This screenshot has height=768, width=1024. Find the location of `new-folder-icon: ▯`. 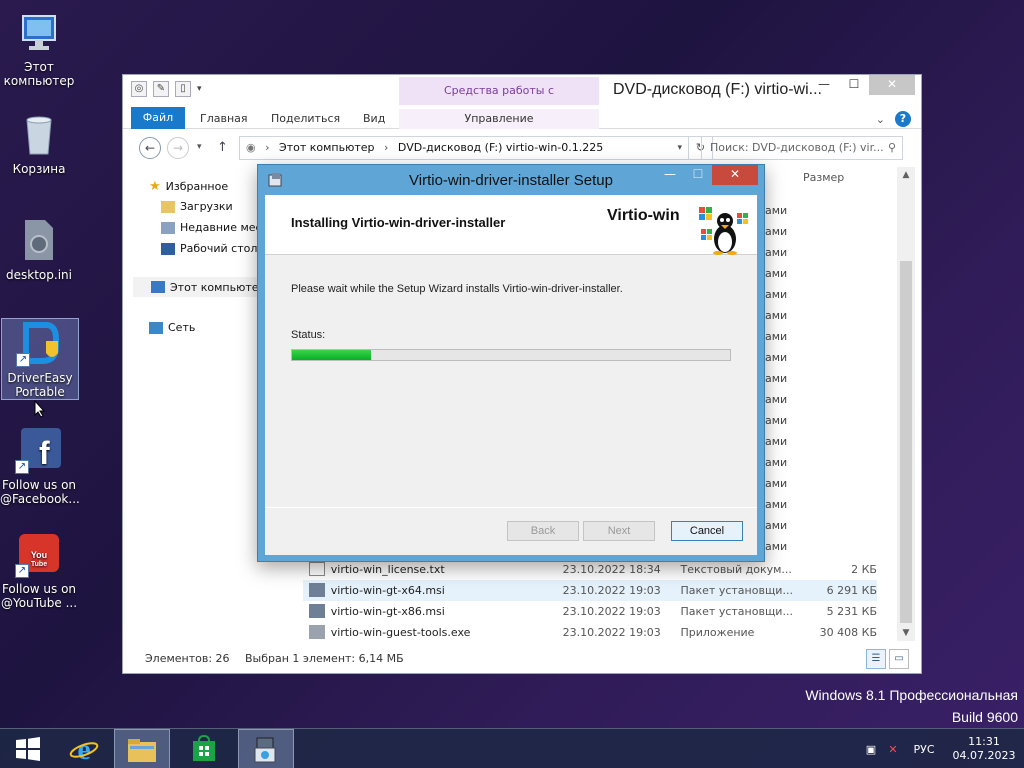

new-folder-icon: ▯ is located at coordinates (183, 89).